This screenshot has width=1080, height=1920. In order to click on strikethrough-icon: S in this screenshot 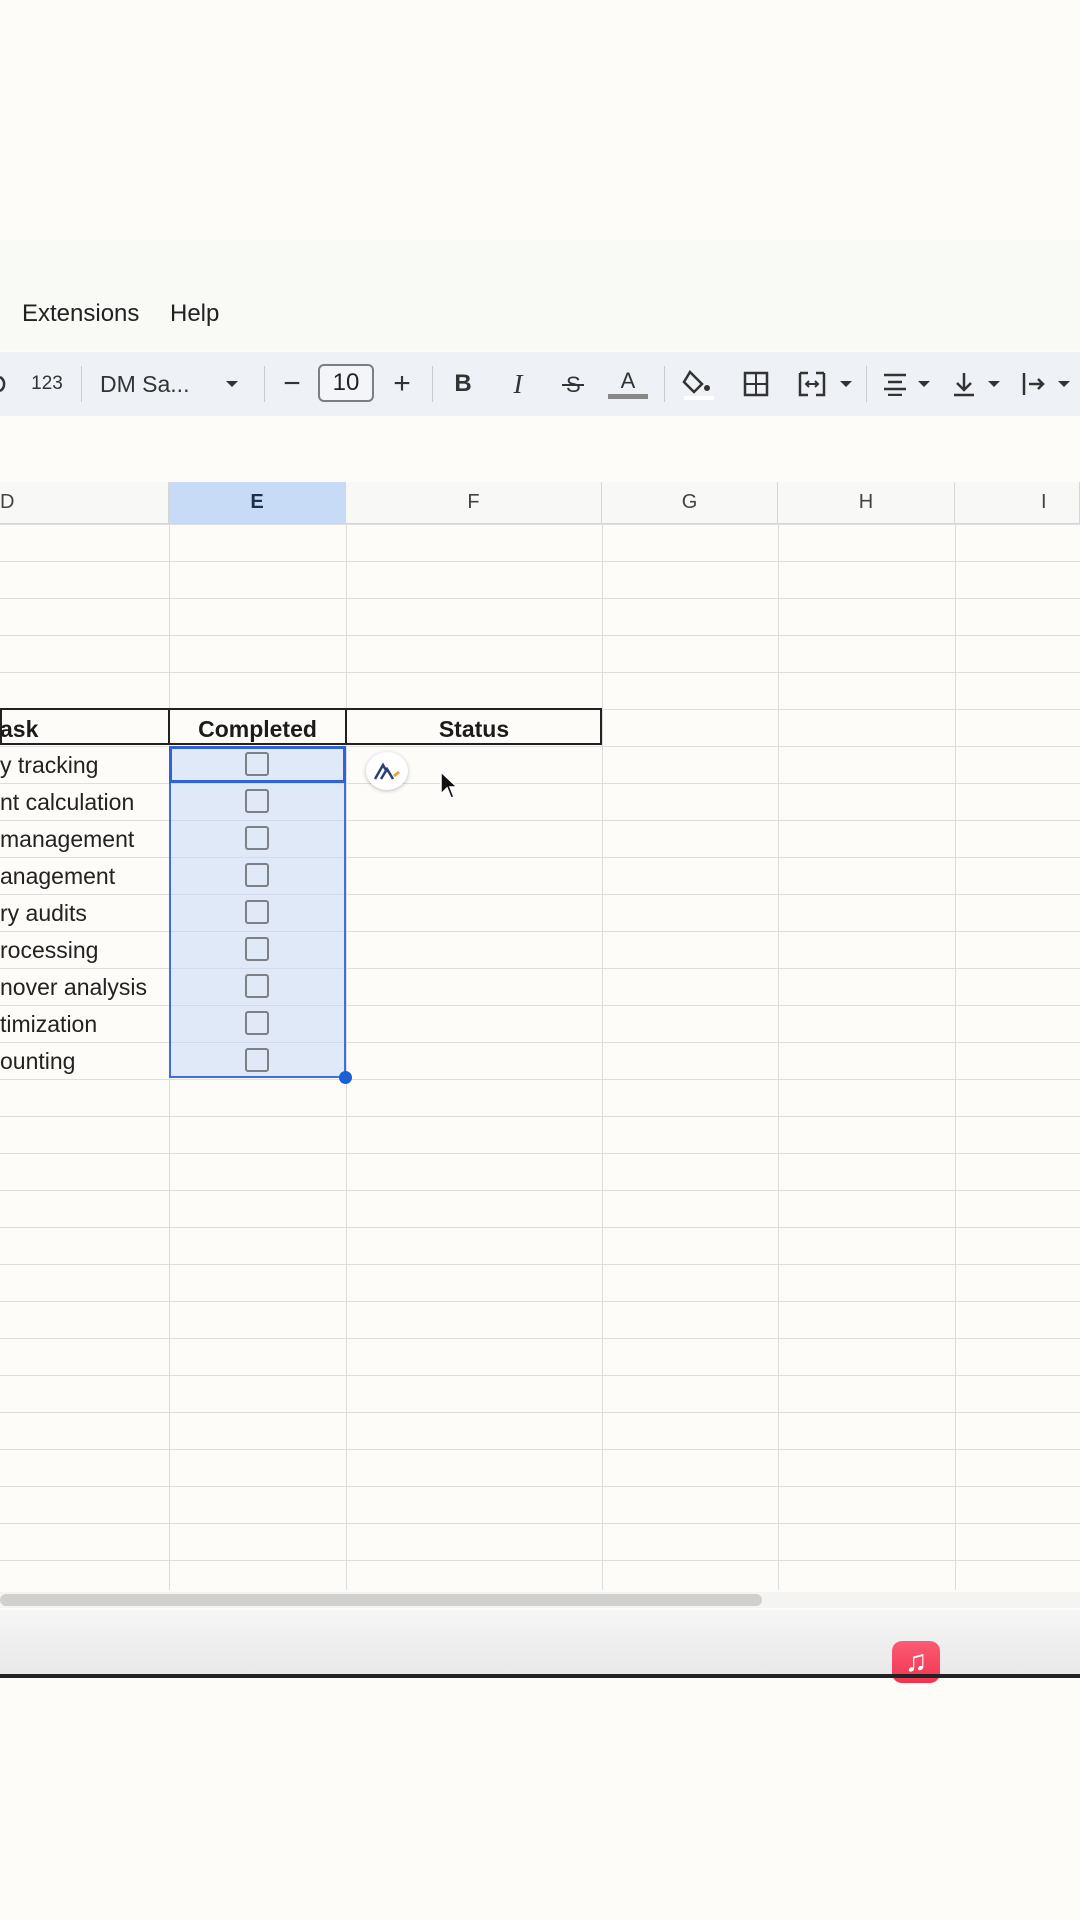, I will do `click(573, 384)`.